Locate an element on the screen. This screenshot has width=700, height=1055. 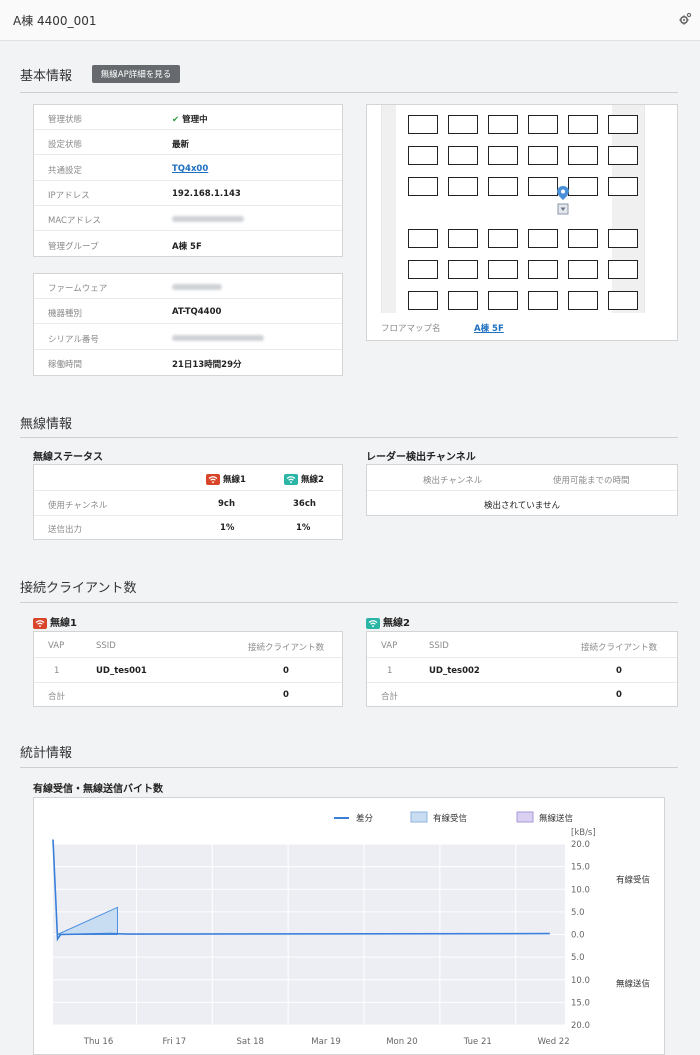
manage-status-value: 管理中 is located at coordinates (195, 120).